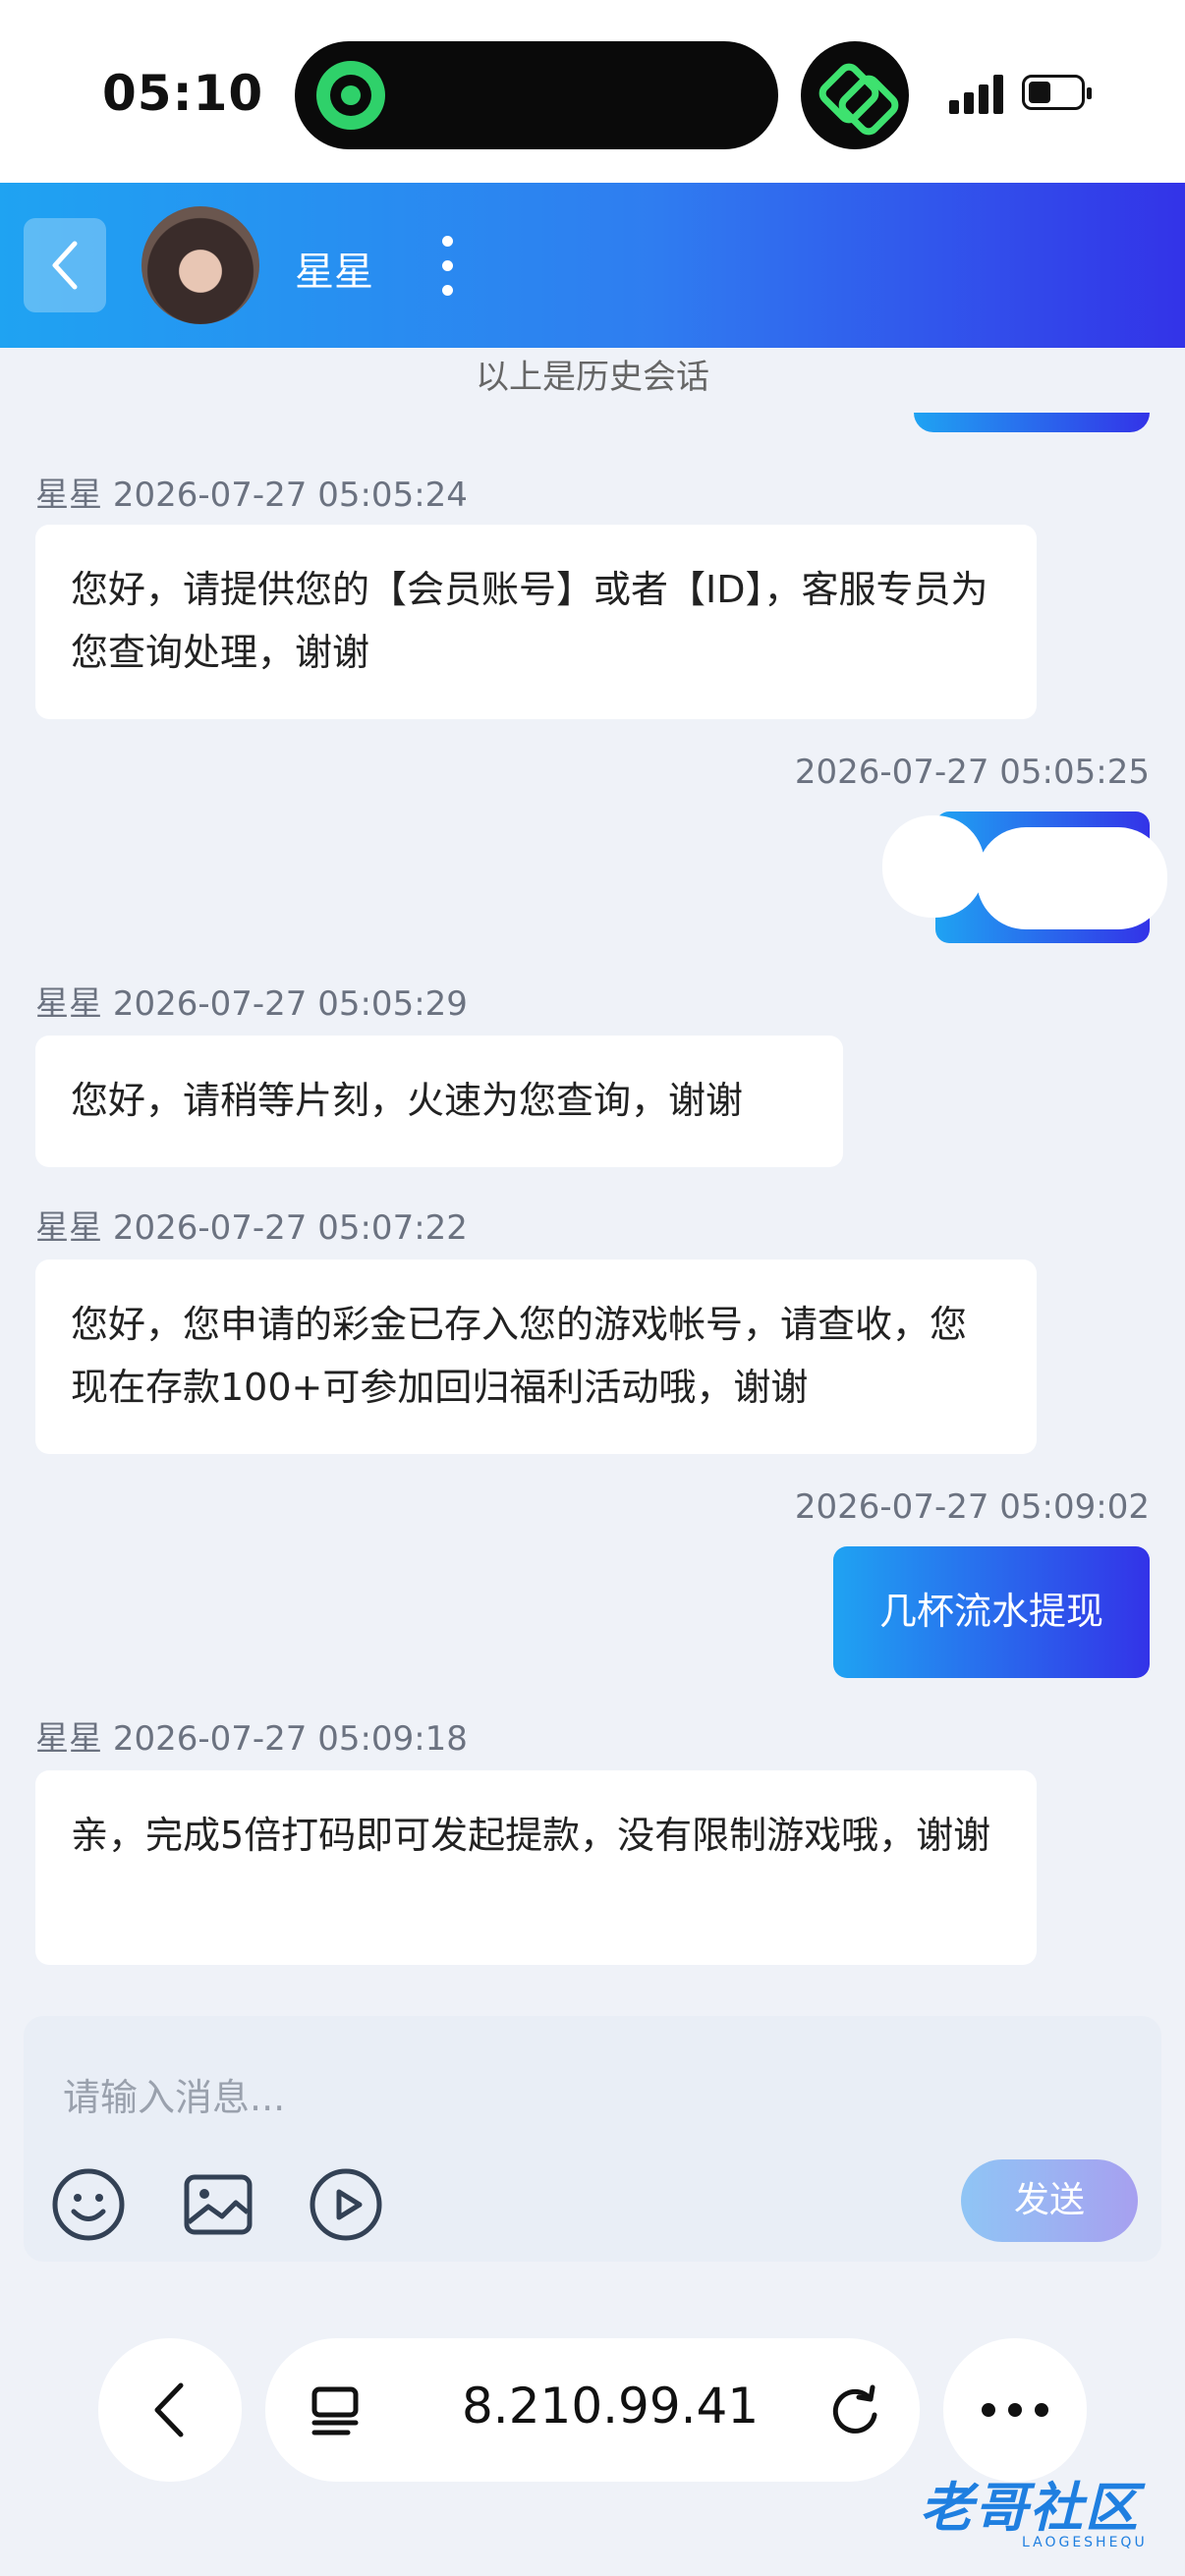 The image size is (1185, 2576). I want to click on more-vertical-icon, so click(447, 266).